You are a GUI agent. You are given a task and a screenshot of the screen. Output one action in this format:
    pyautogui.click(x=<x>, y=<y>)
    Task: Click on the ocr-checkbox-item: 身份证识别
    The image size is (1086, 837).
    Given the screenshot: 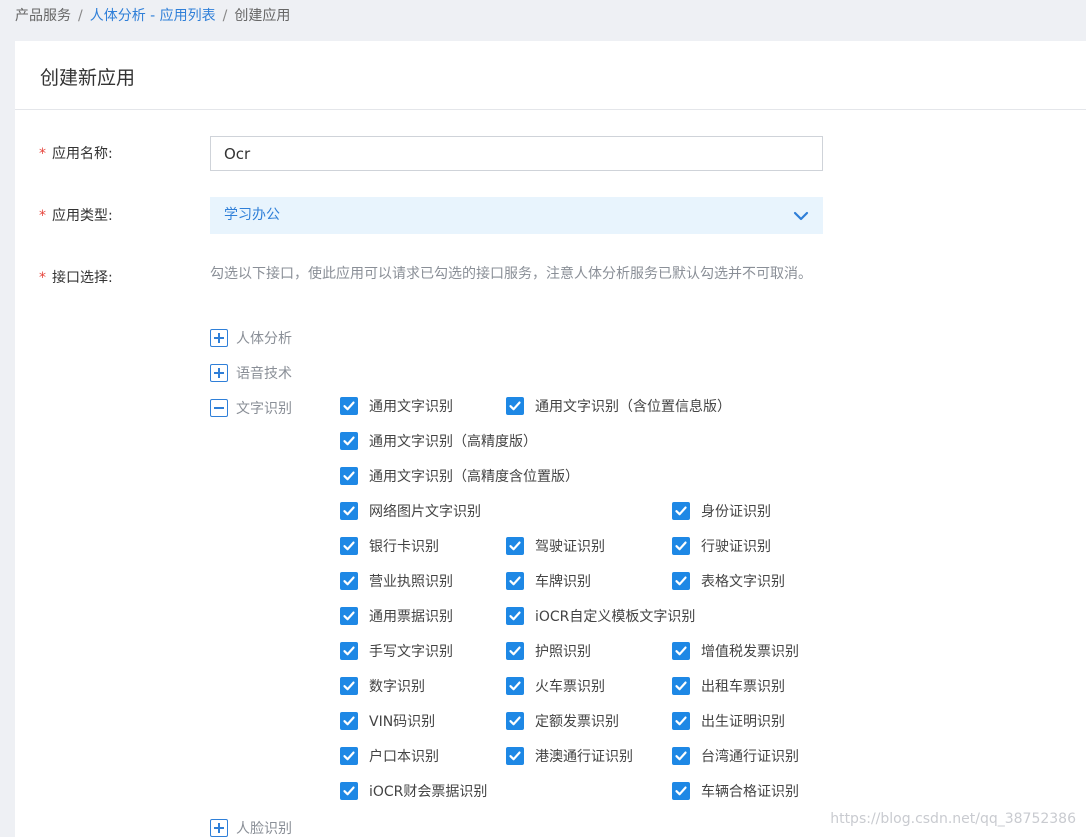 What is the action you would take?
    pyautogui.click(x=721, y=511)
    